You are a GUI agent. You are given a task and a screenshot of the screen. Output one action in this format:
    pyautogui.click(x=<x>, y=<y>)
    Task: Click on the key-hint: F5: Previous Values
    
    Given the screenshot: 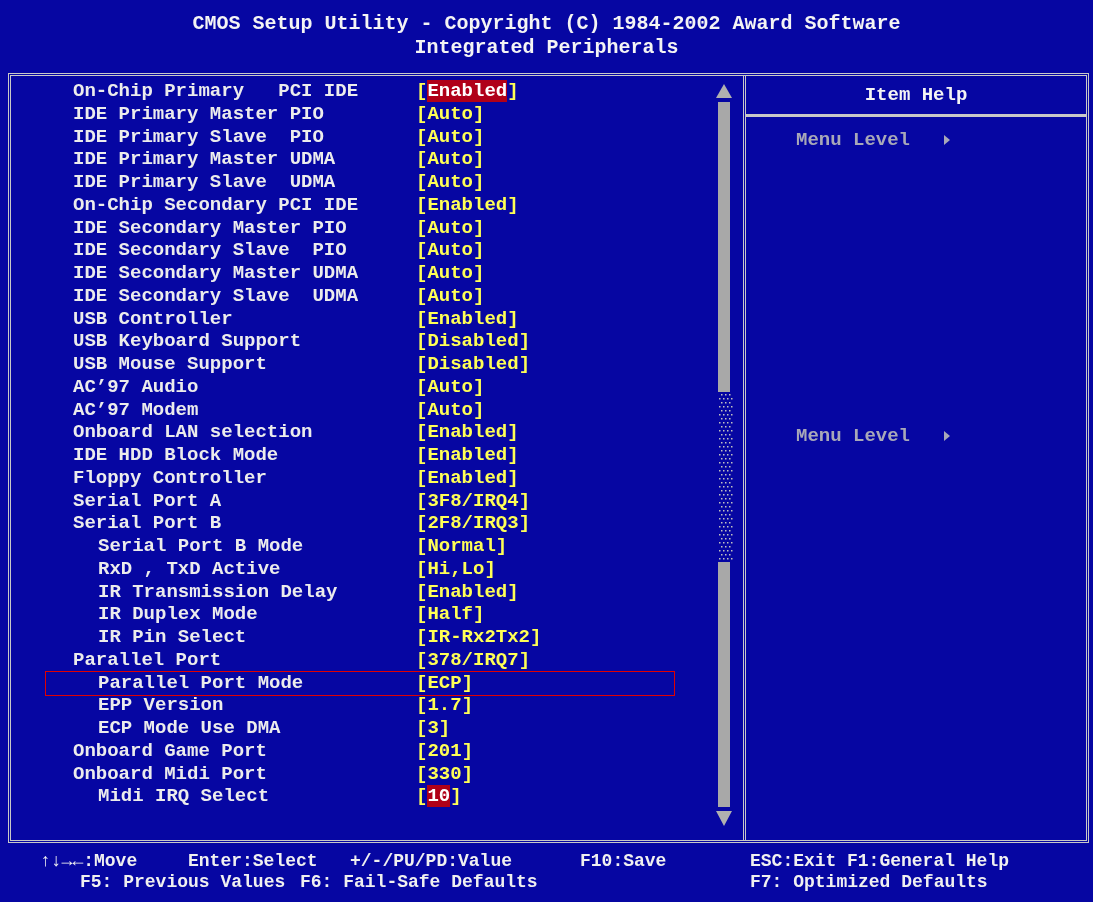 What is the action you would take?
    pyautogui.click(x=183, y=882)
    